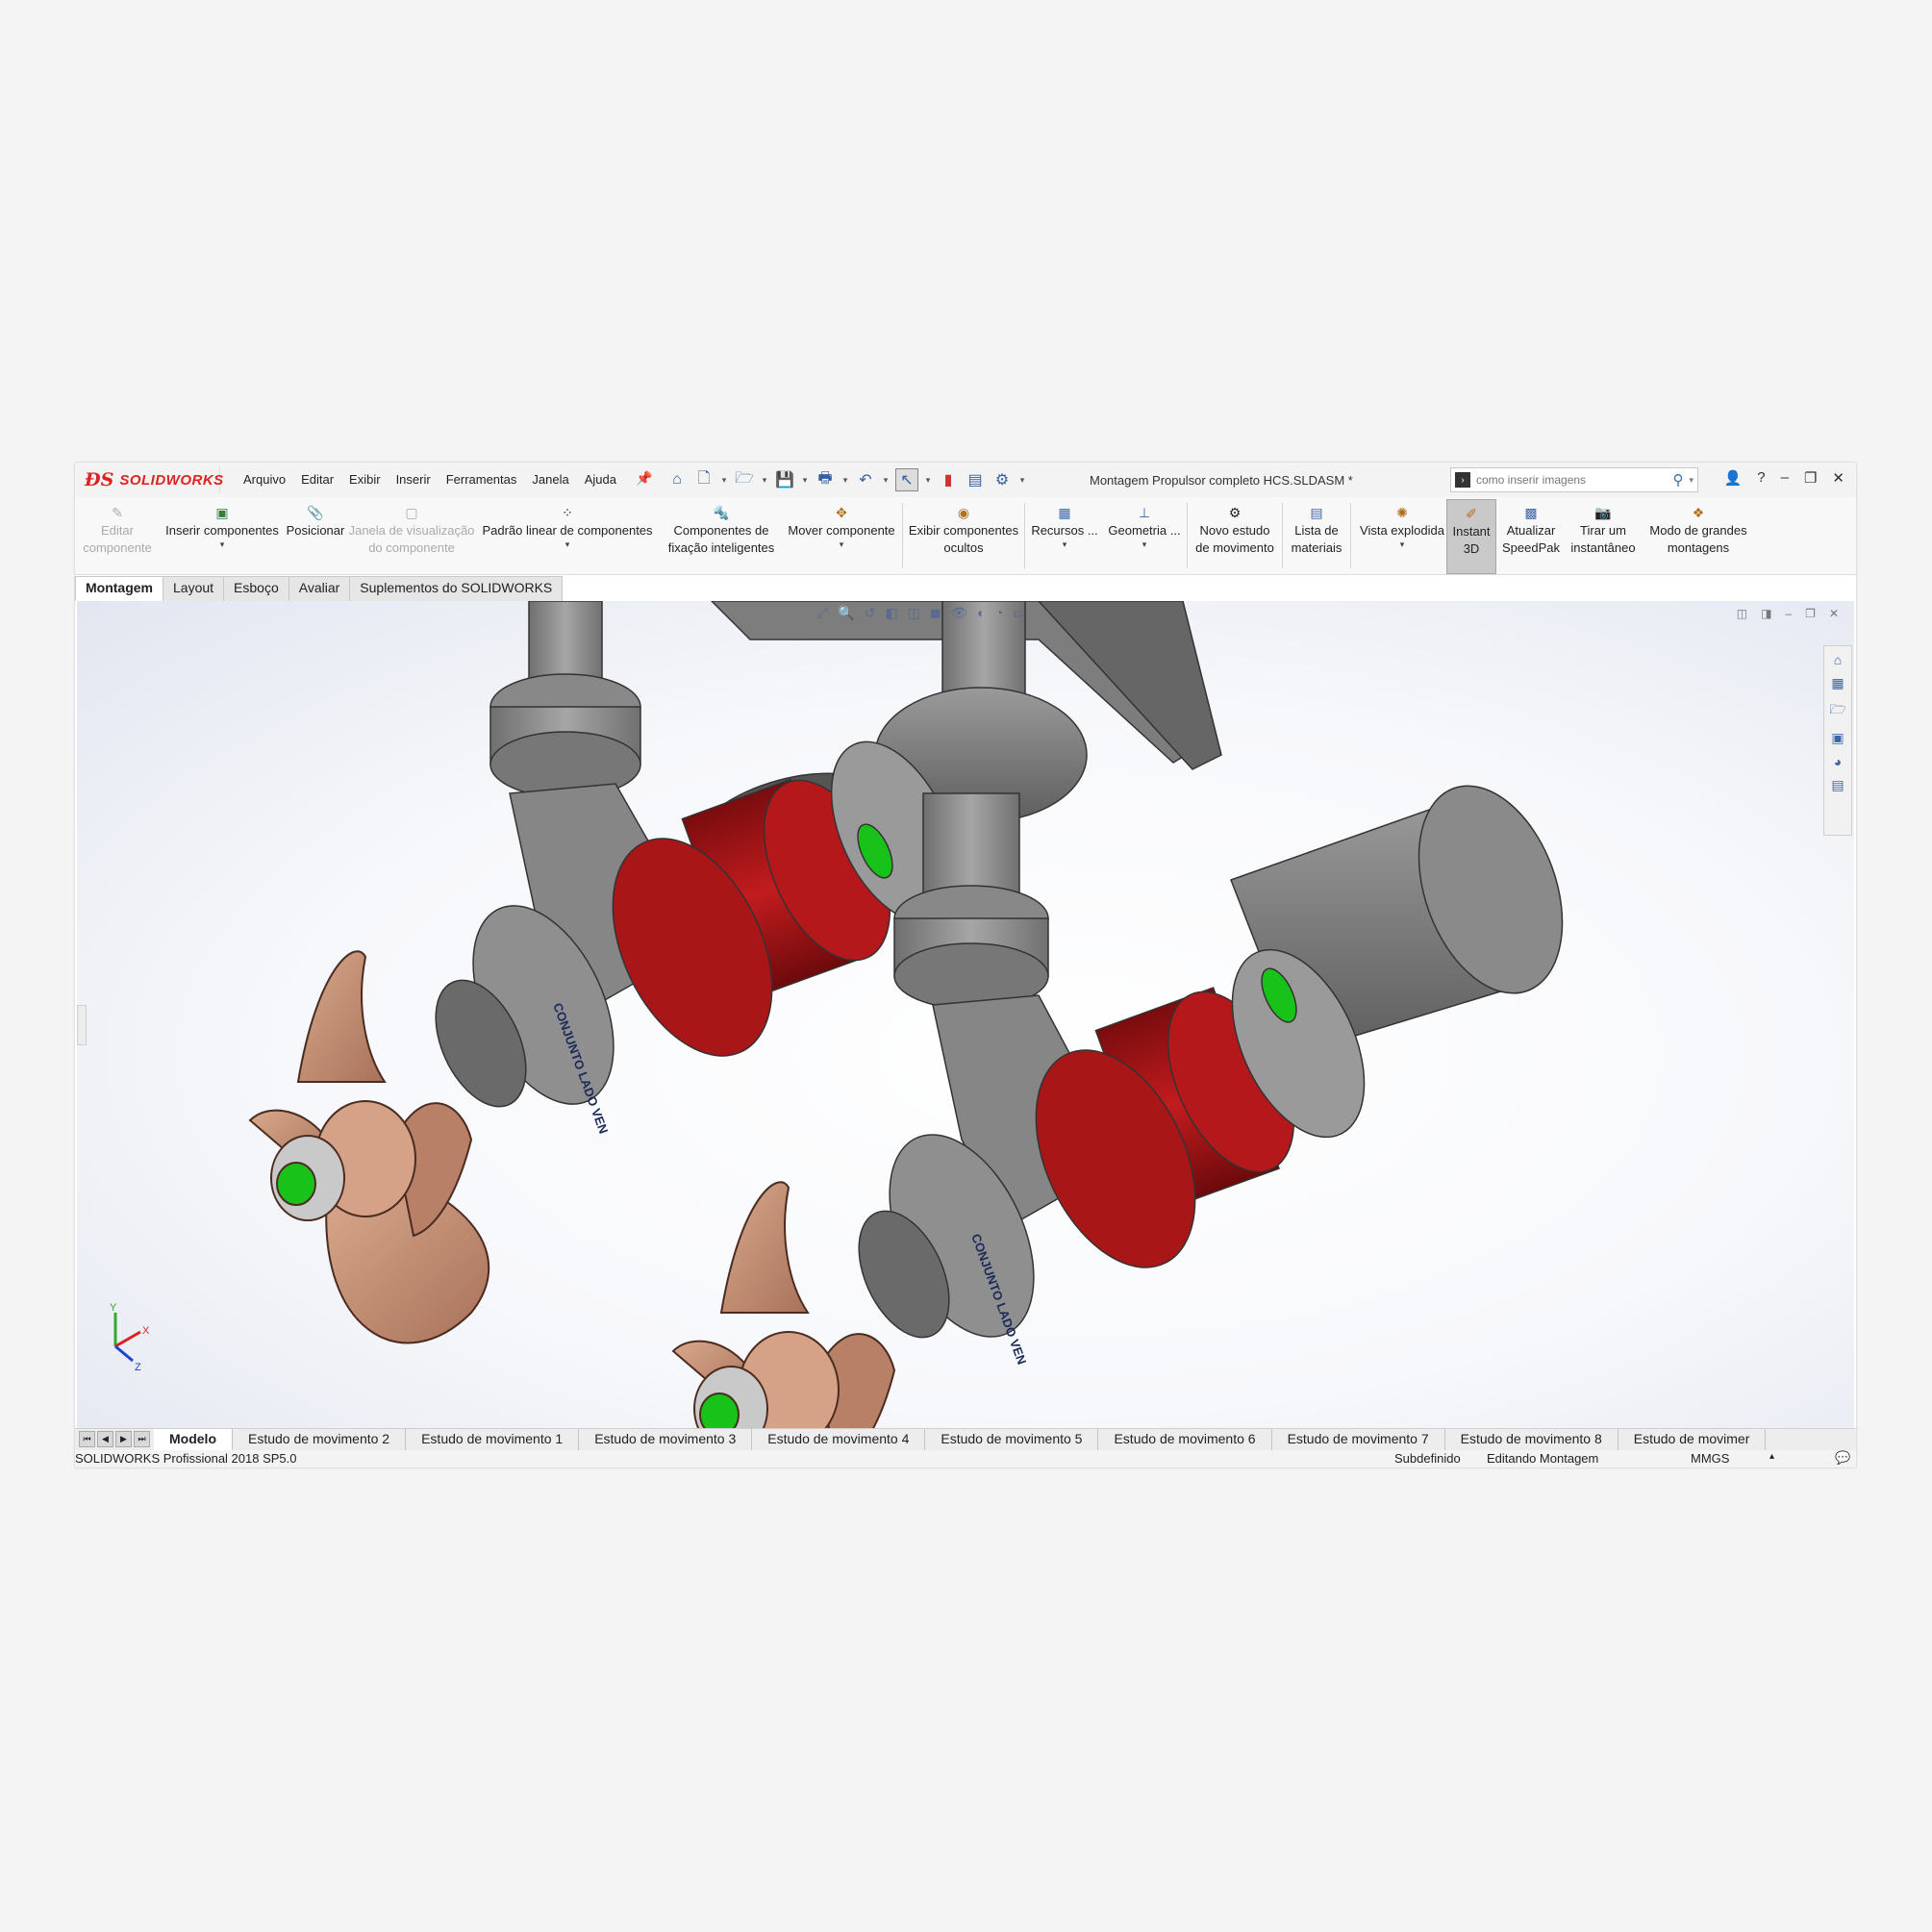 This screenshot has height=1932, width=1932. What do you see at coordinates (1742, 613) in the screenshot?
I see `viewport-split-icon: ◫` at bounding box center [1742, 613].